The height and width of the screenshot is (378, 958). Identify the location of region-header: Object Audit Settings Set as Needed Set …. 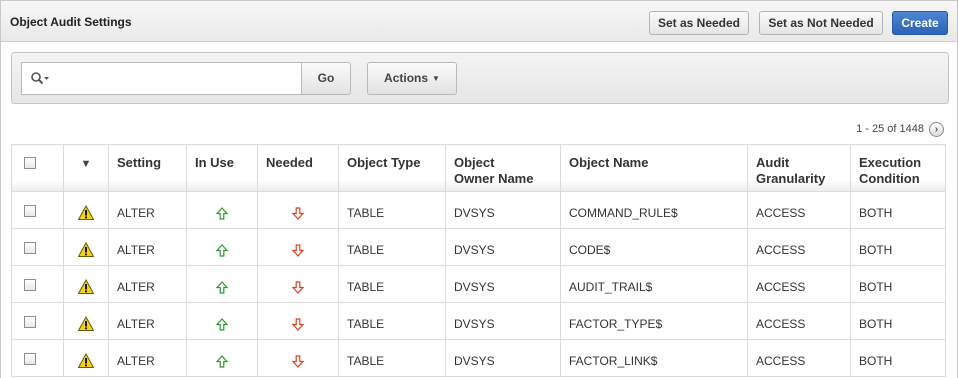
(479, 21).